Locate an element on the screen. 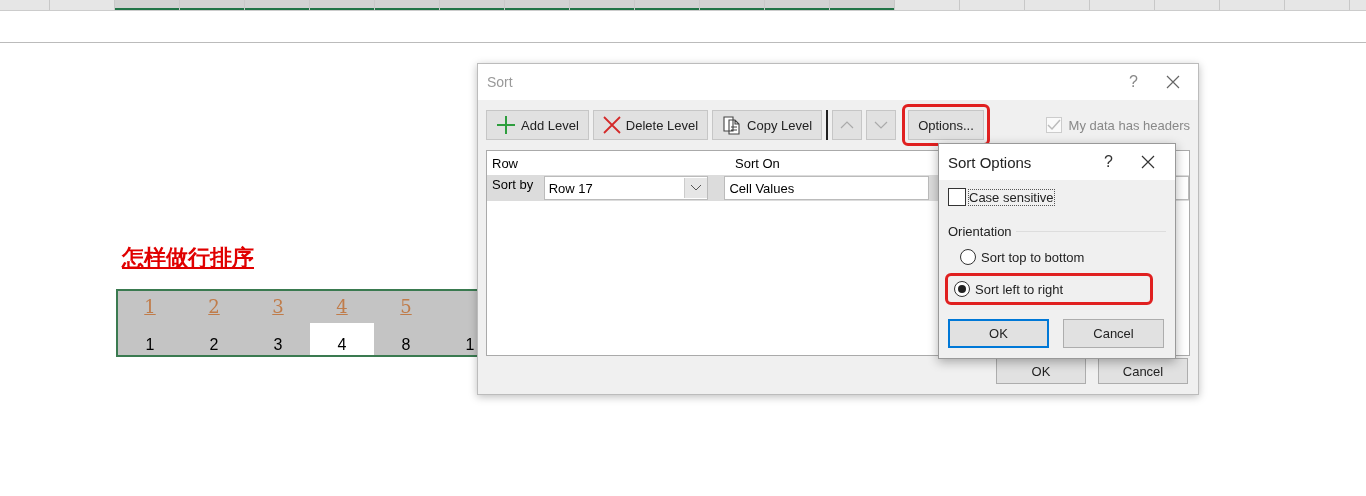 Image resolution: width=1366 pixels, height=496 pixels. table-cell-text: 5 is located at coordinates (406, 307).